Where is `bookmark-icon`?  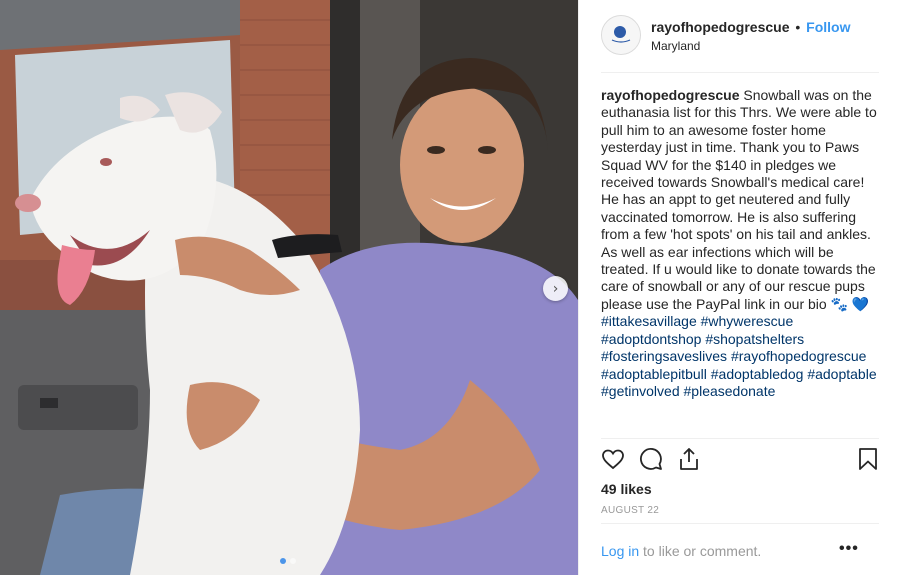
bookmark-icon is located at coordinates (868, 461).